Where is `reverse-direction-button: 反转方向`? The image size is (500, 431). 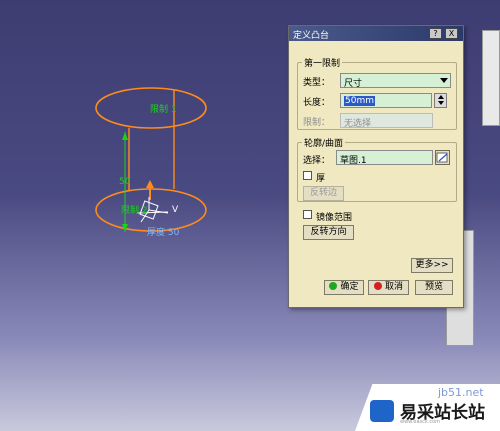
reverse-direction-button: 反转方向 is located at coordinates (328, 232).